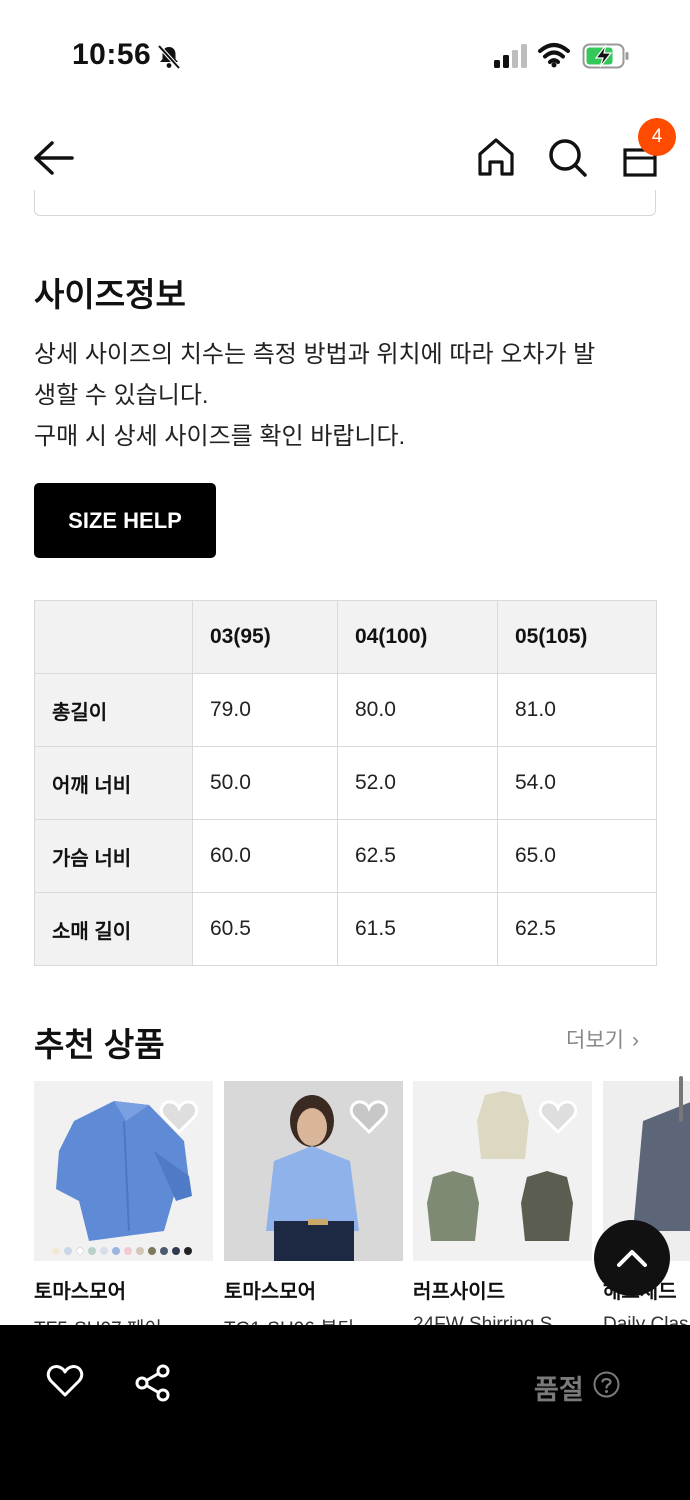 This screenshot has width=690, height=1500. Describe the element at coordinates (65, 1381) in the screenshot. I see `wishlist-heart-icon` at that location.